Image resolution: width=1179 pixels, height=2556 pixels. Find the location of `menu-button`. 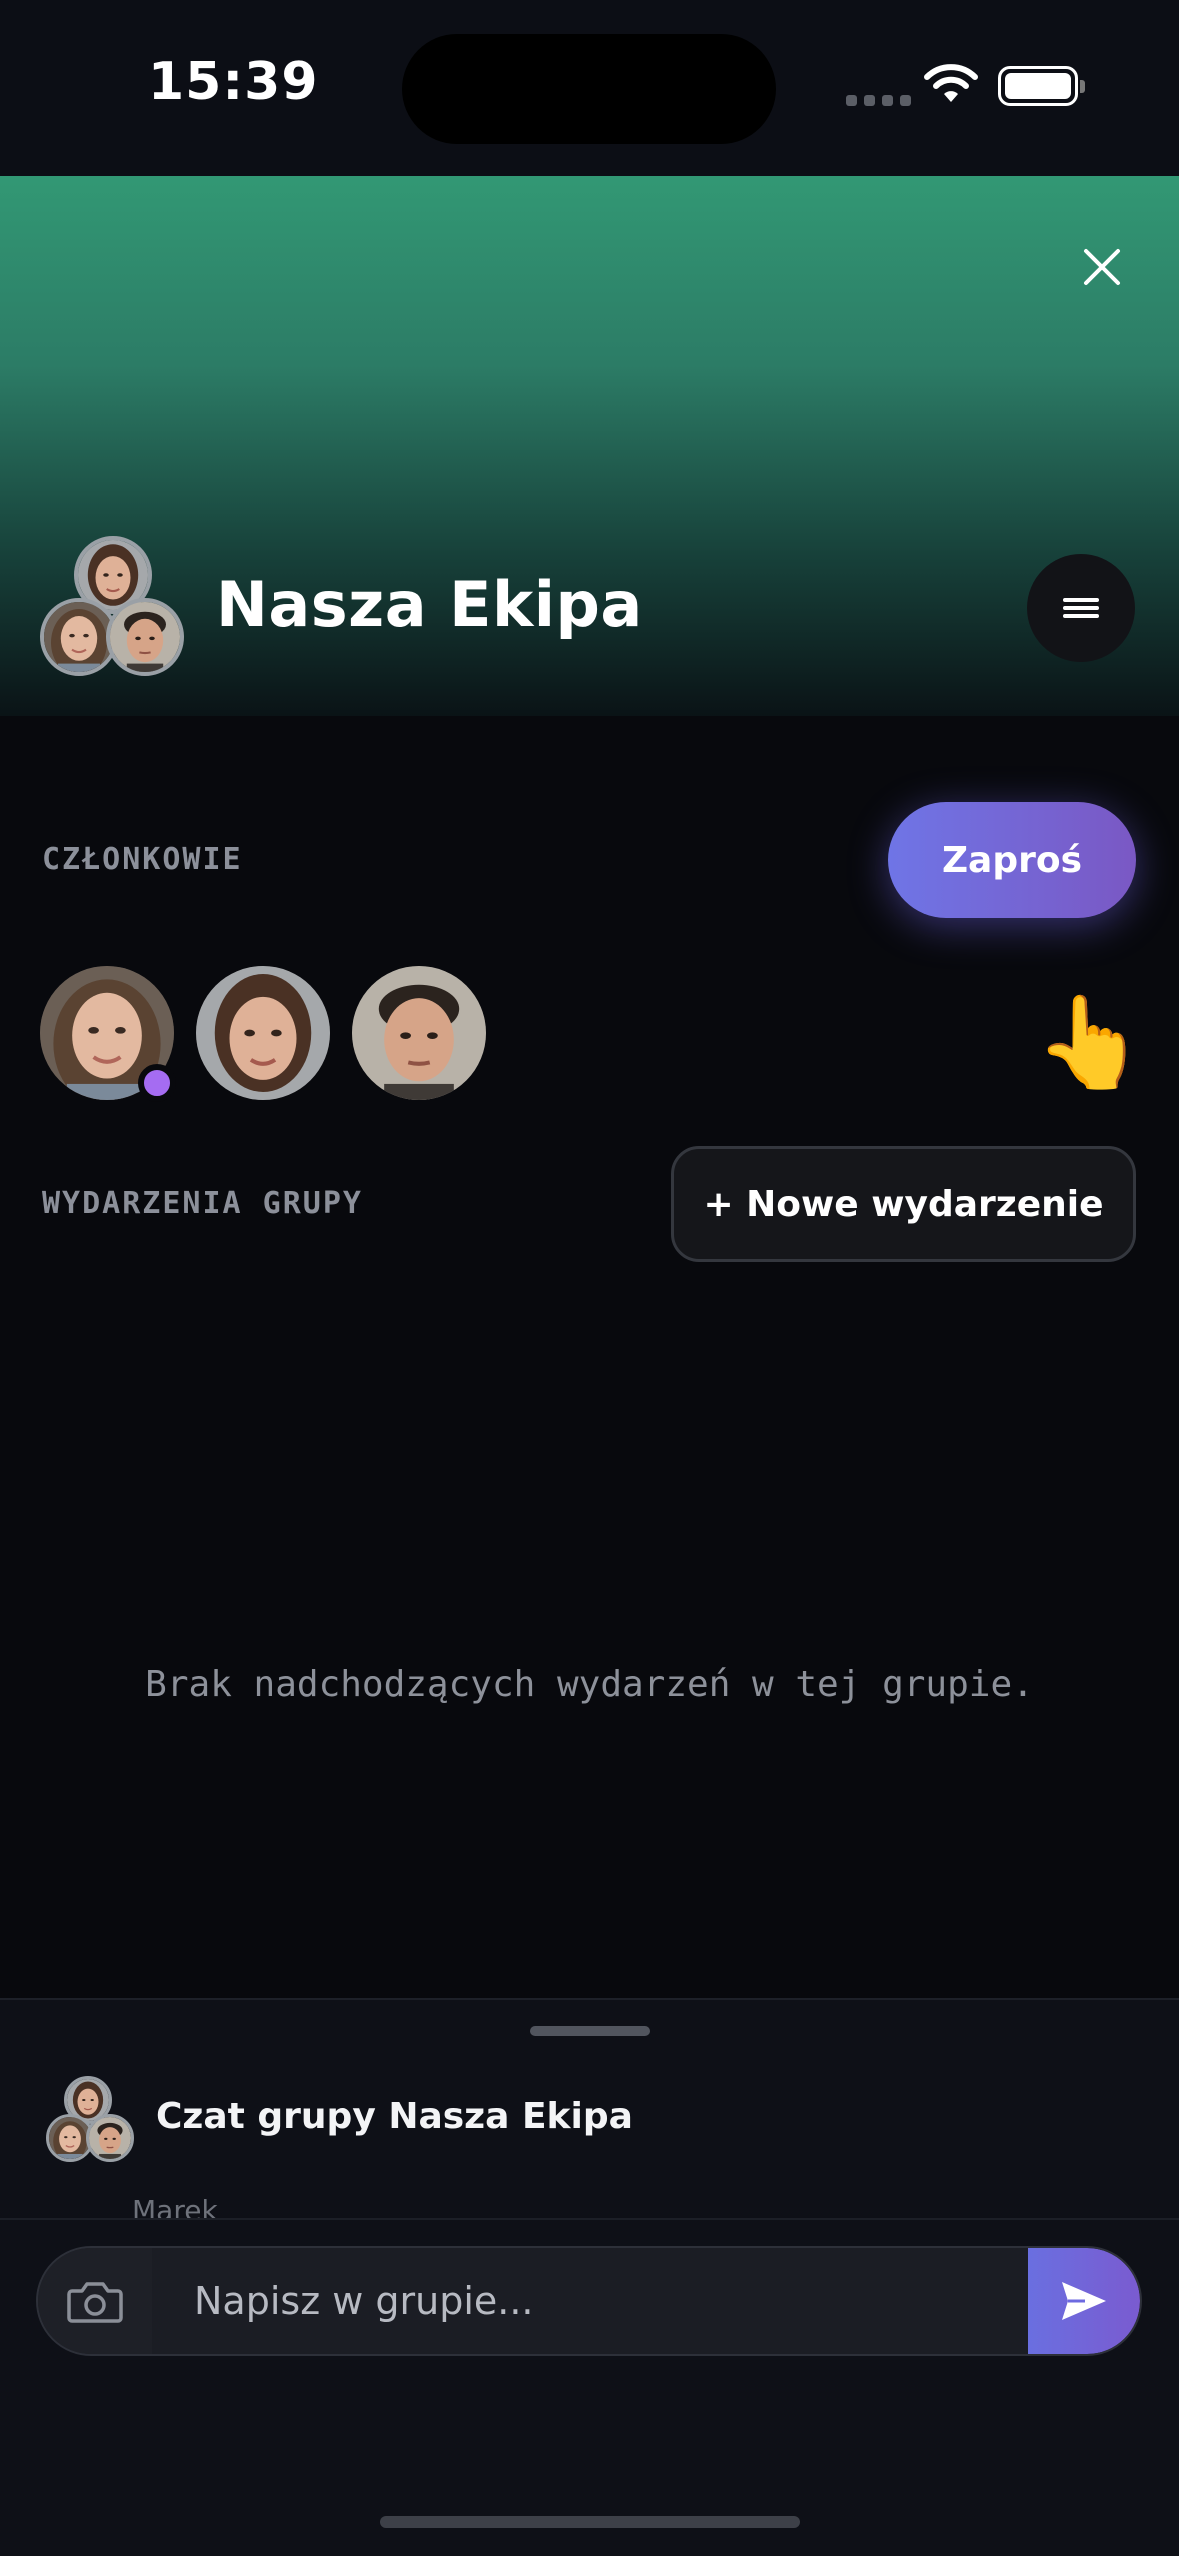

menu-button is located at coordinates (1081, 608).